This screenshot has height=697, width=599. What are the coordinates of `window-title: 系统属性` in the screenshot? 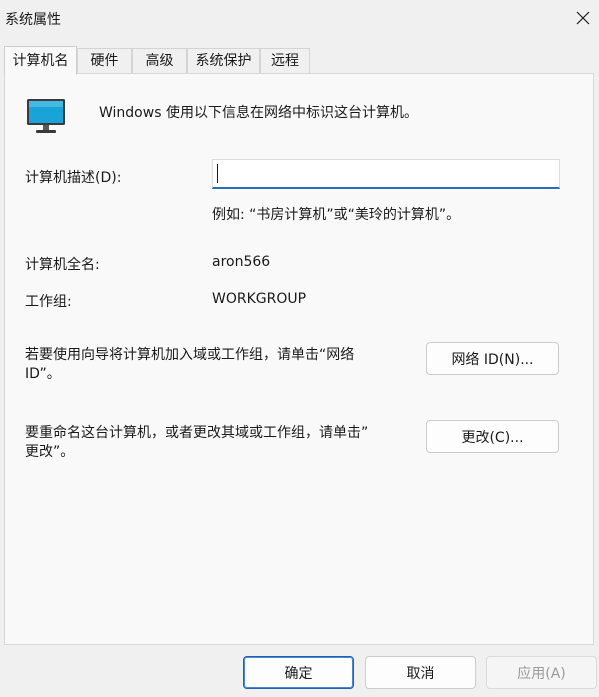 It's located at (33, 20).